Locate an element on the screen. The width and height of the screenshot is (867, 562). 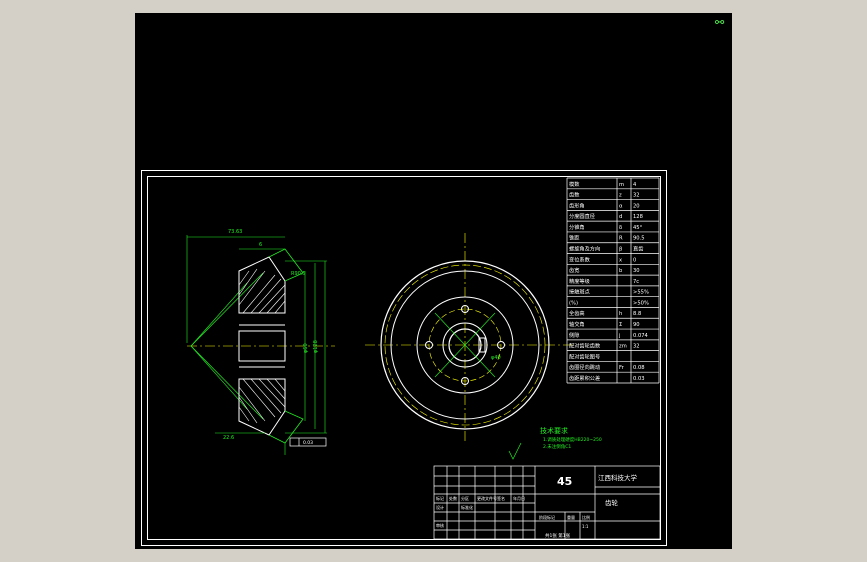
param-symbol-15: zm is located at coordinates (623, 347).